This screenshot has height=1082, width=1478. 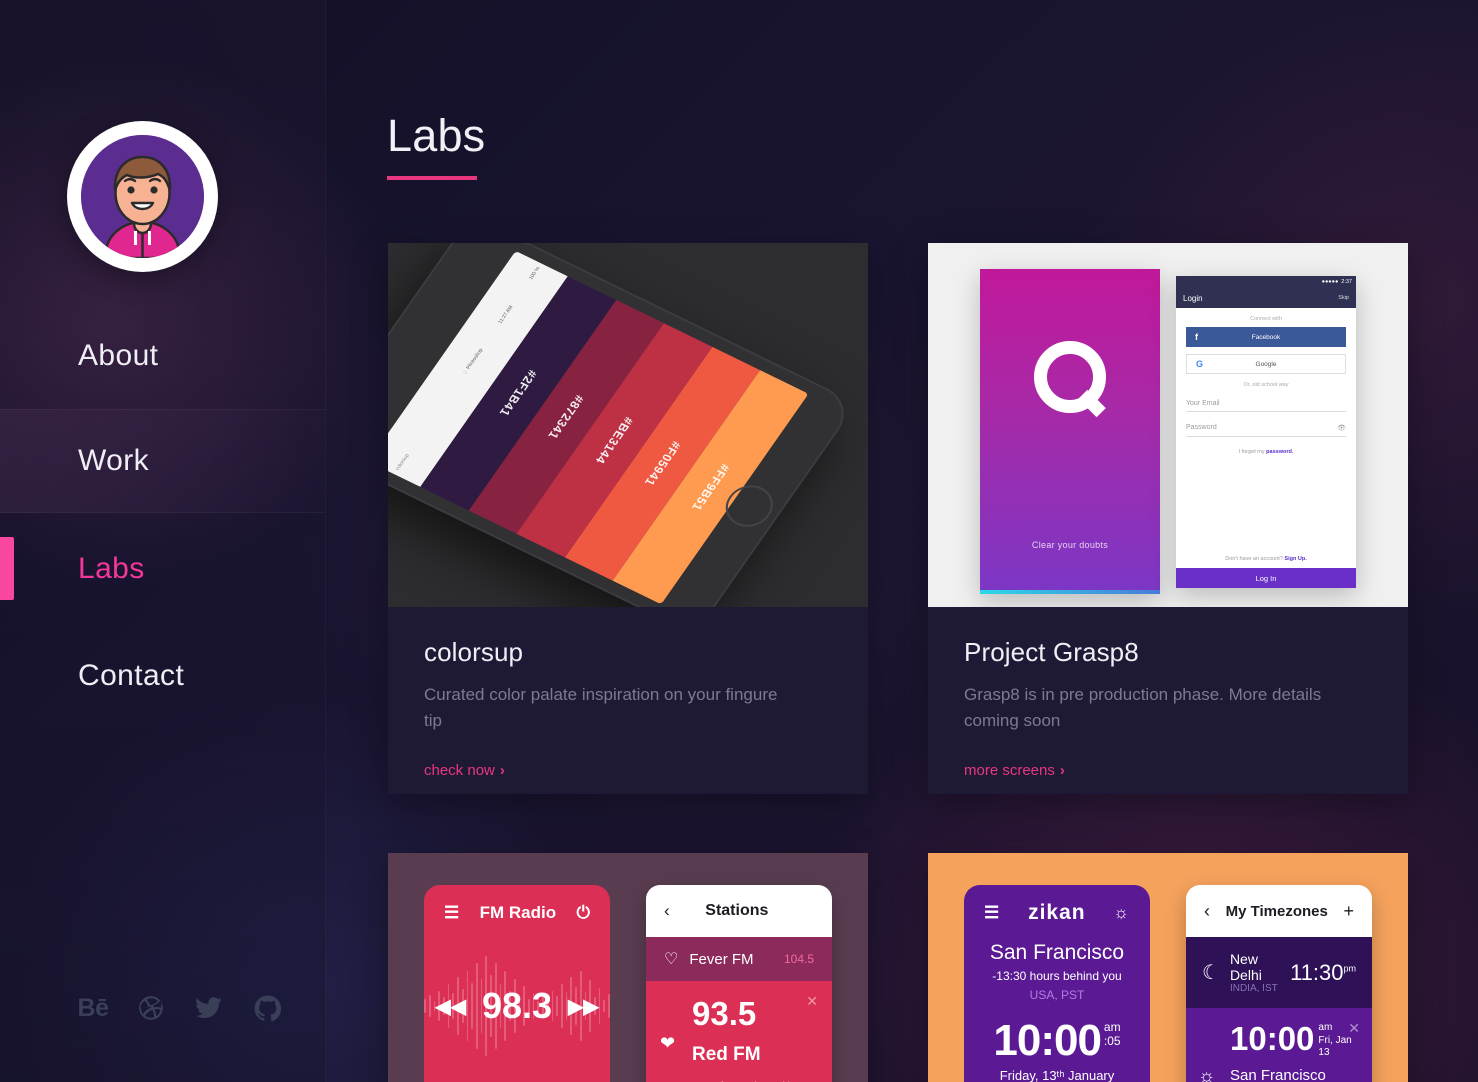 I want to click on heart-outline-icon: ♡, so click(x=671, y=959).